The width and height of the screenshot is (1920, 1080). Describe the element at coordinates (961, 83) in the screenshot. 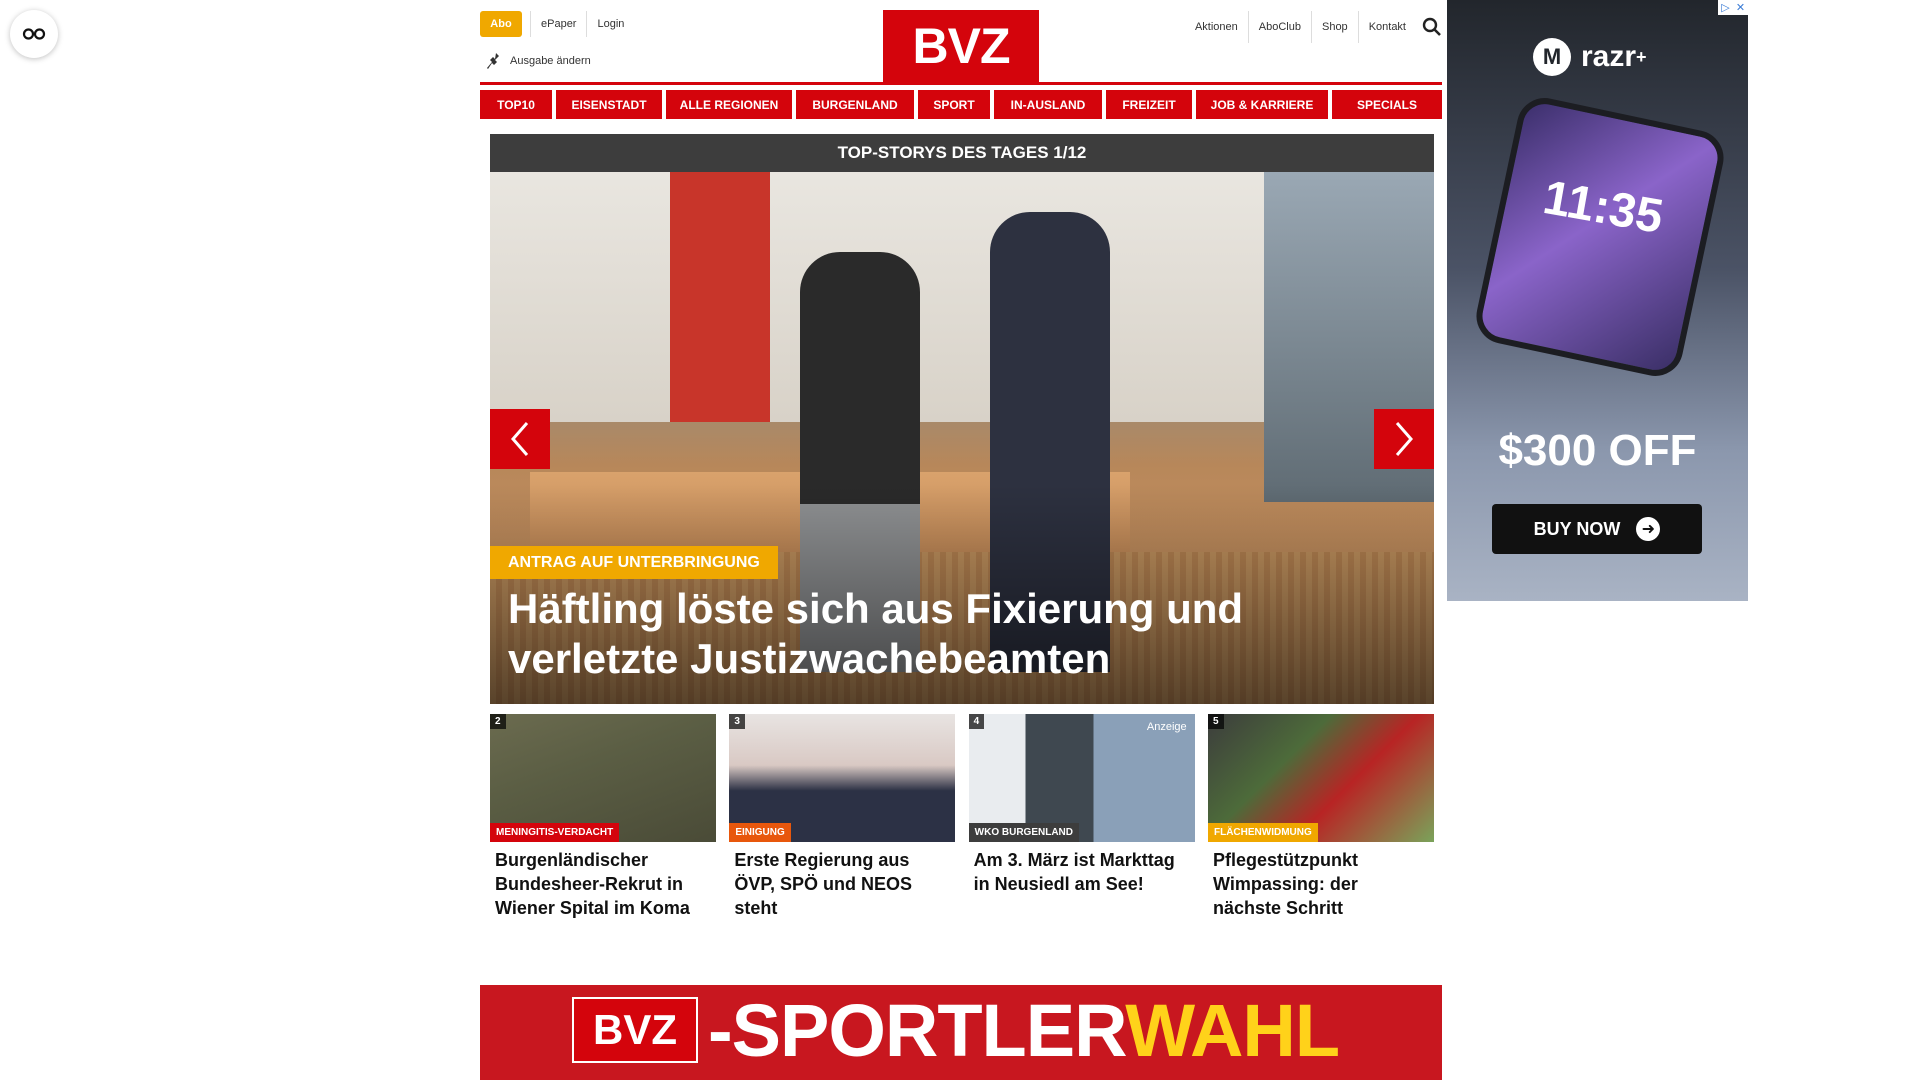

I see `header-divider` at that location.